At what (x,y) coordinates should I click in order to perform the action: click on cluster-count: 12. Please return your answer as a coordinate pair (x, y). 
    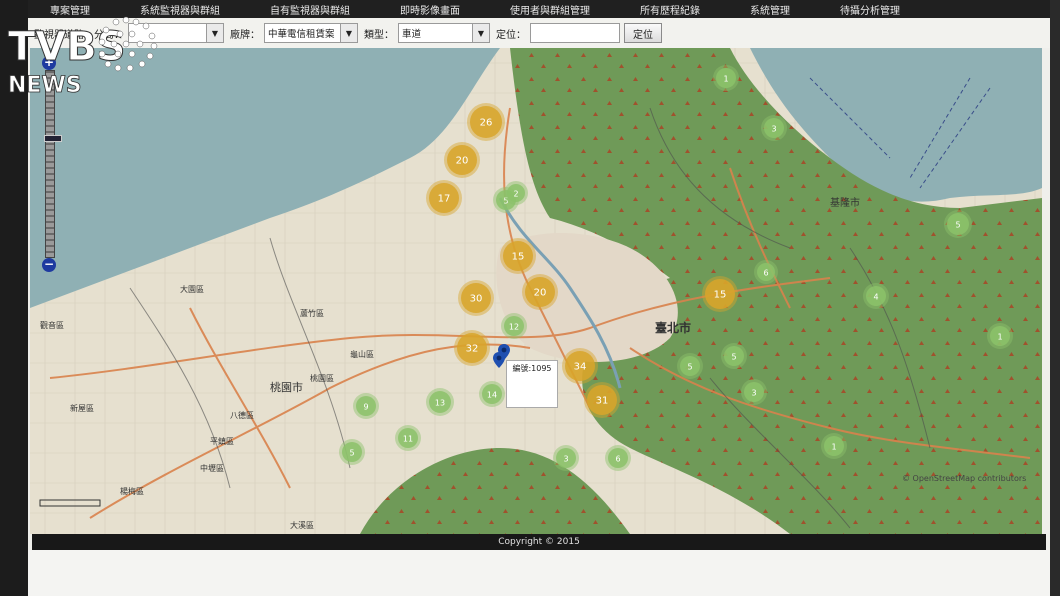
    Looking at the image, I should click on (514, 327).